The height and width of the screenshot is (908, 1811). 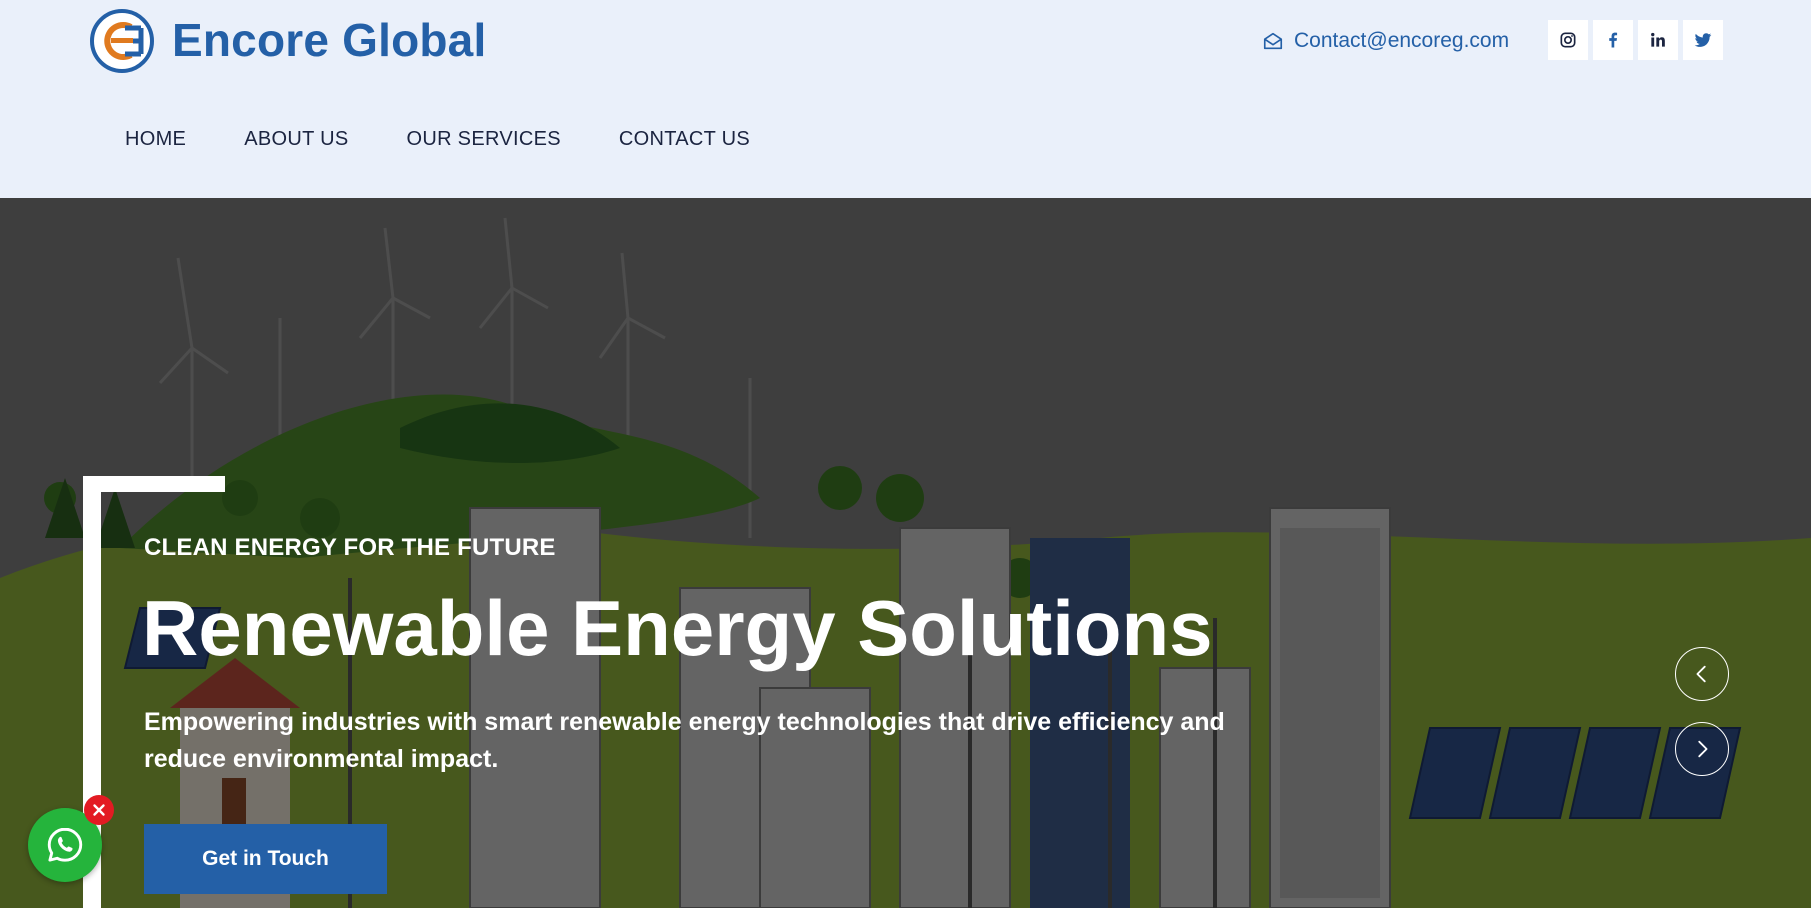 I want to click on facebook-button, so click(x=1613, y=40).